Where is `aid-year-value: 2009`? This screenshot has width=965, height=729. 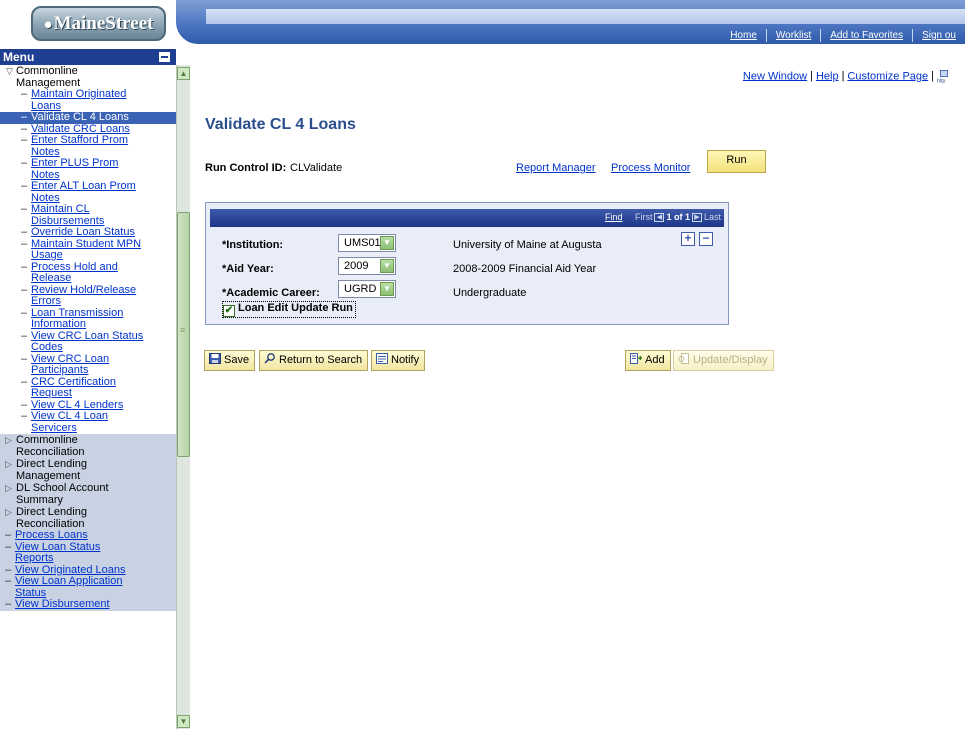 aid-year-value: 2009 is located at coordinates (356, 266).